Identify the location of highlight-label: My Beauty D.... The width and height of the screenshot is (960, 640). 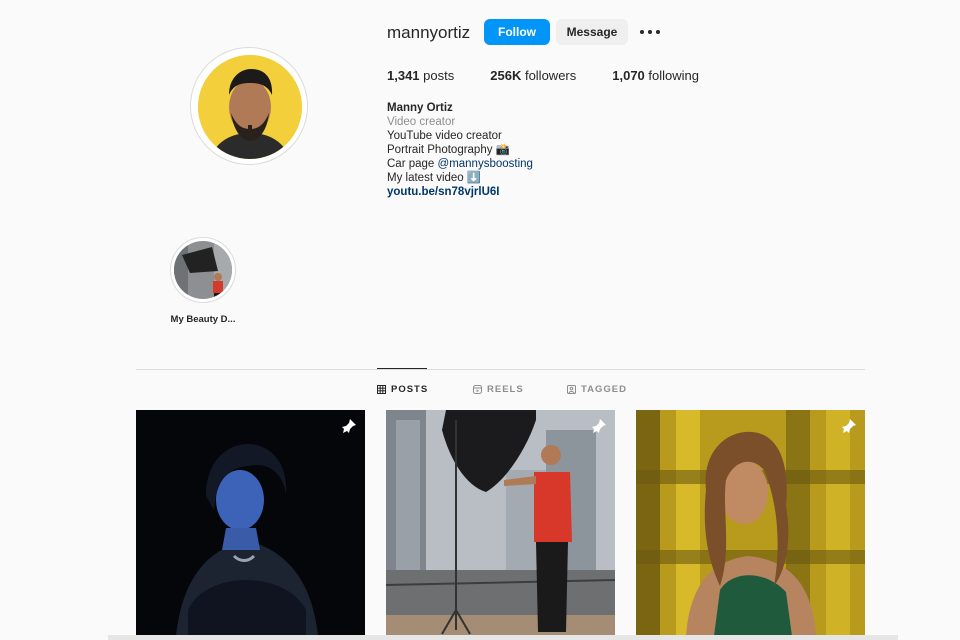
(203, 319).